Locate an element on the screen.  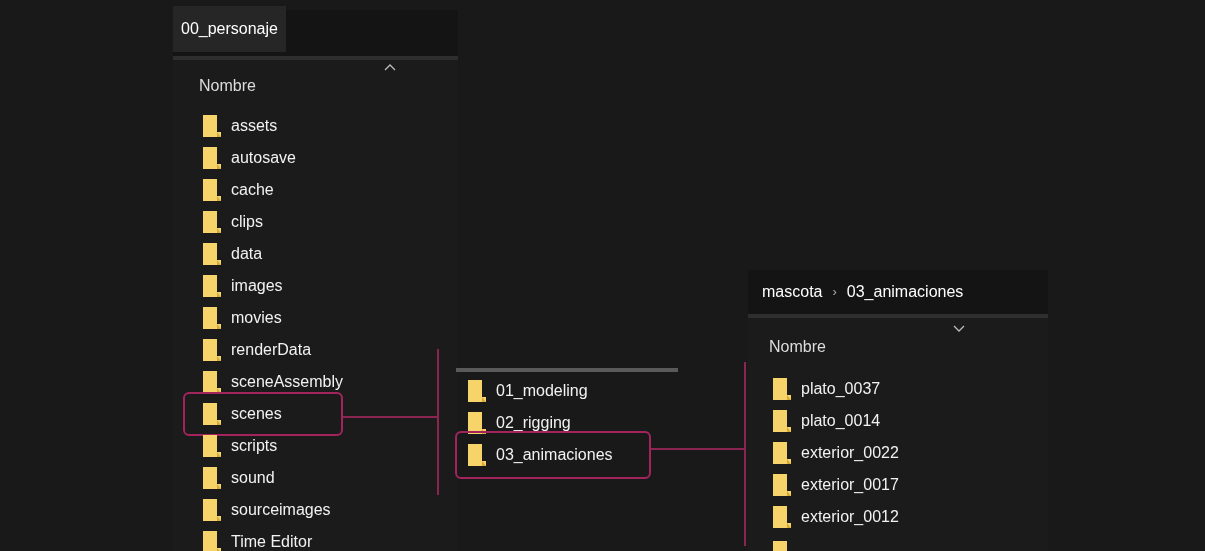
folder-name: images is located at coordinates (257, 286).